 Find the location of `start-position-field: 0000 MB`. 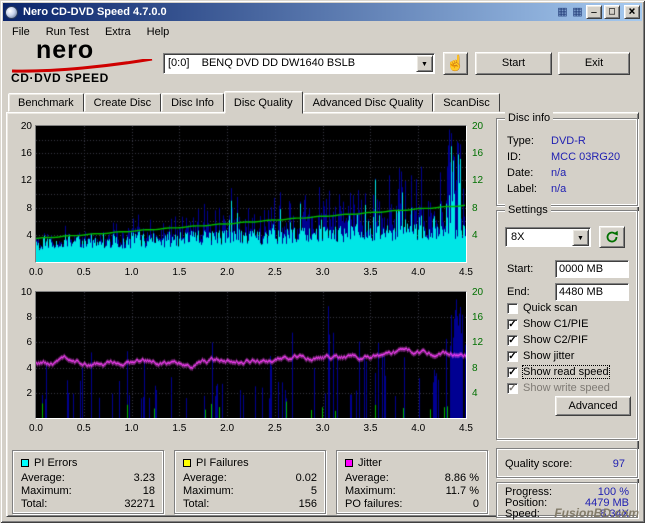

start-position-field: 0000 MB is located at coordinates (592, 269).